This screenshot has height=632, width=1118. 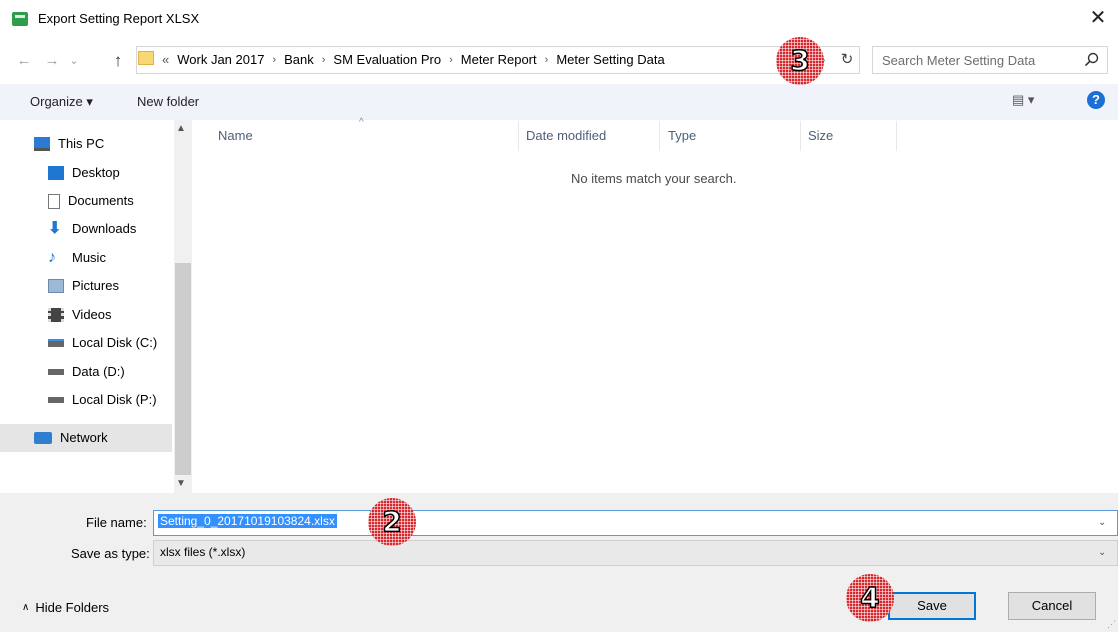 What do you see at coordinates (959, 60) in the screenshot?
I see `search-placeholder: Search Meter Setting Data` at bounding box center [959, 60].